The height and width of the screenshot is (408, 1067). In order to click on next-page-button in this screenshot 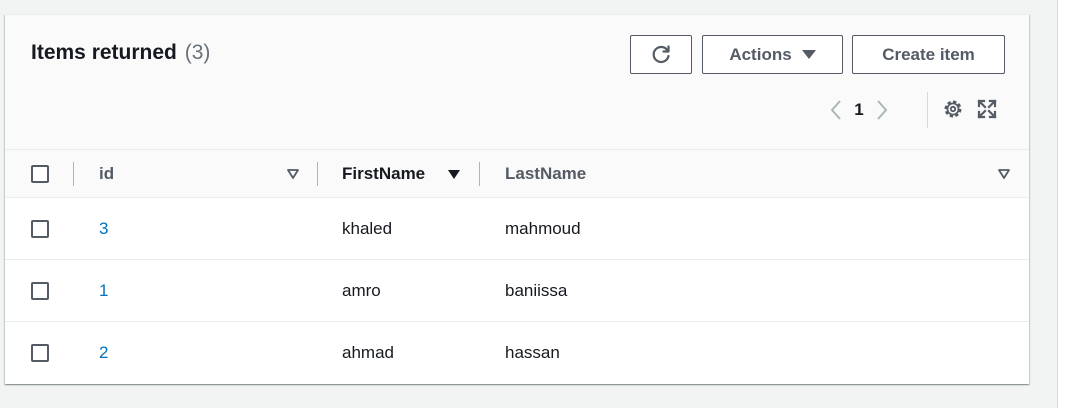, I will do `click(882, 110)`.